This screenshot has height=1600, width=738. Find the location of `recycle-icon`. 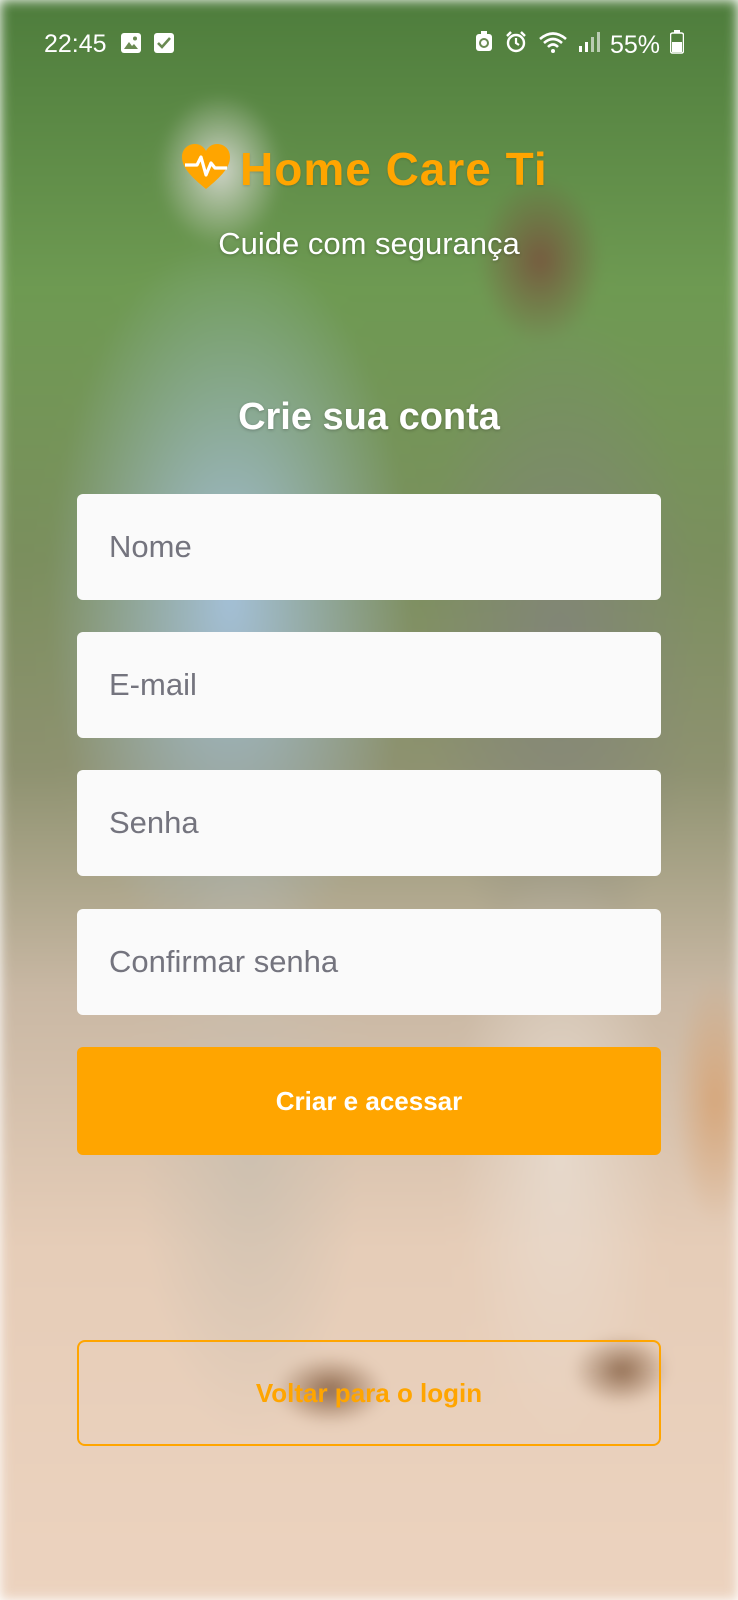

recycle-icon is located at coordinates (484, 45).